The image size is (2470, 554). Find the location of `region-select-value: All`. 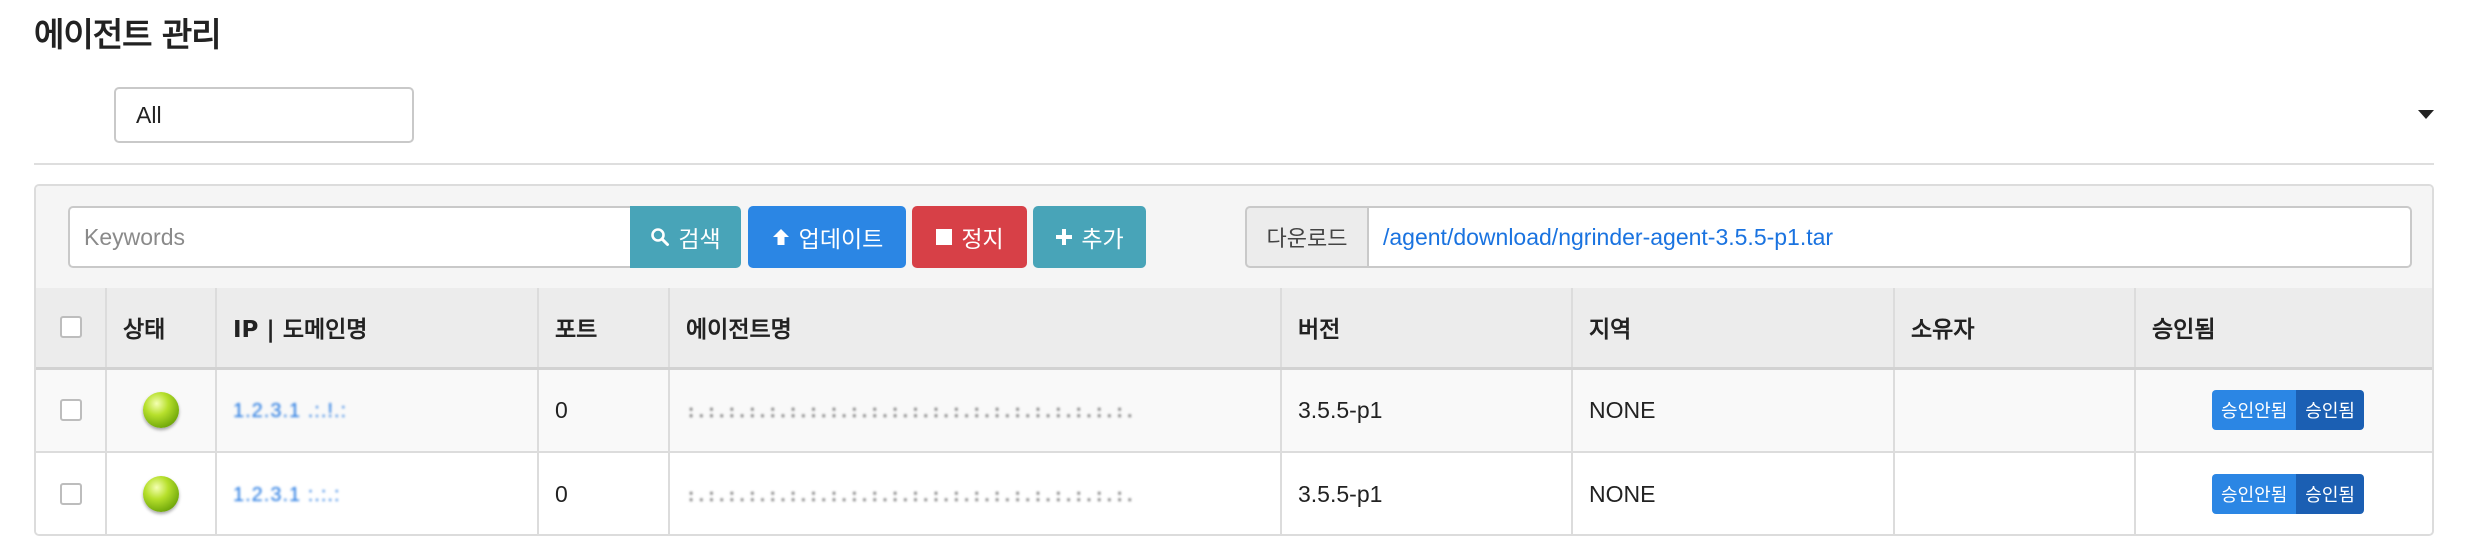

region-select-value: All is located at coordinates (149, 114).